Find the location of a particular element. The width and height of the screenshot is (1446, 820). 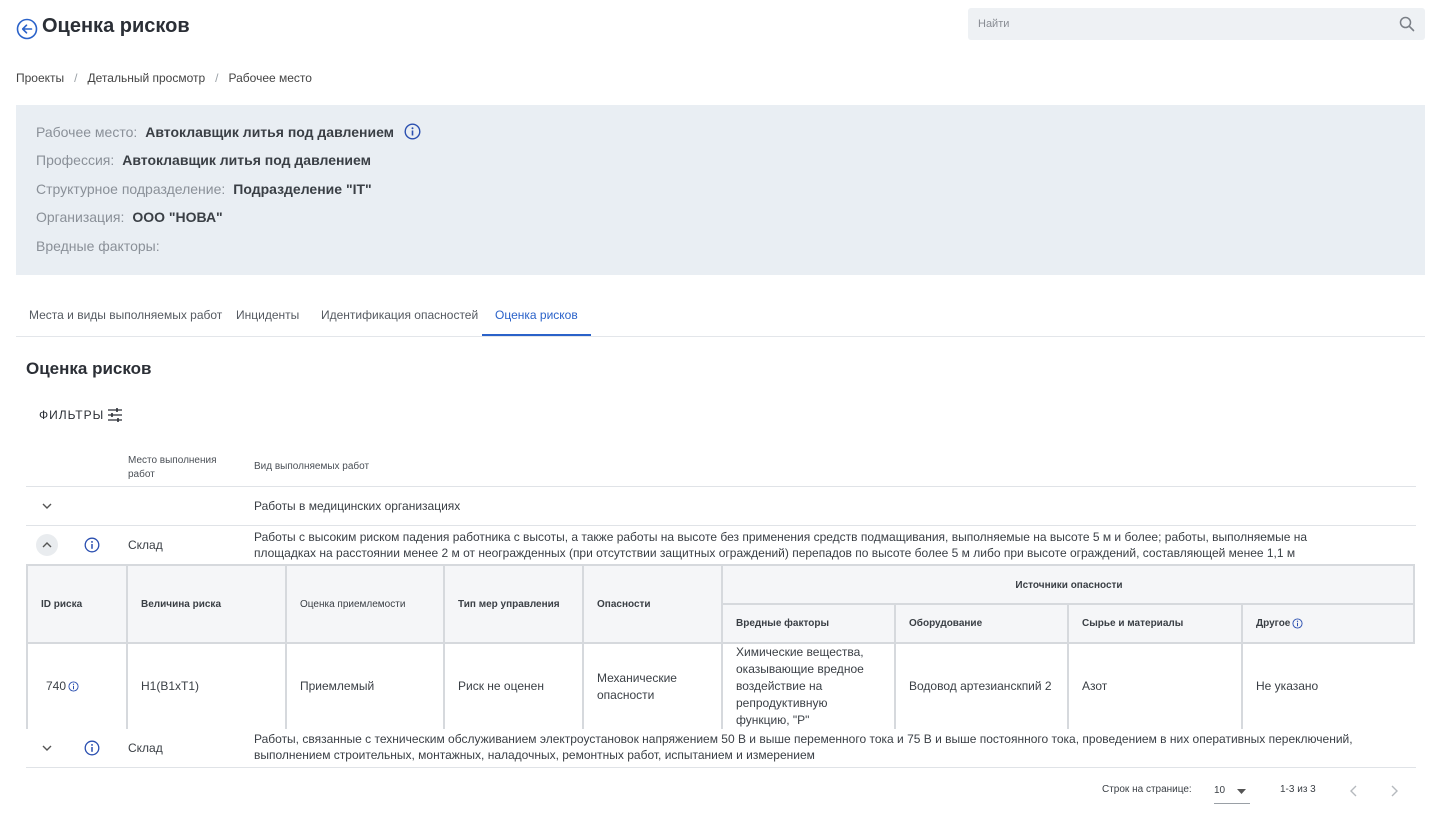

risk-cell-id: 740 is located at coordinates (78, 686).